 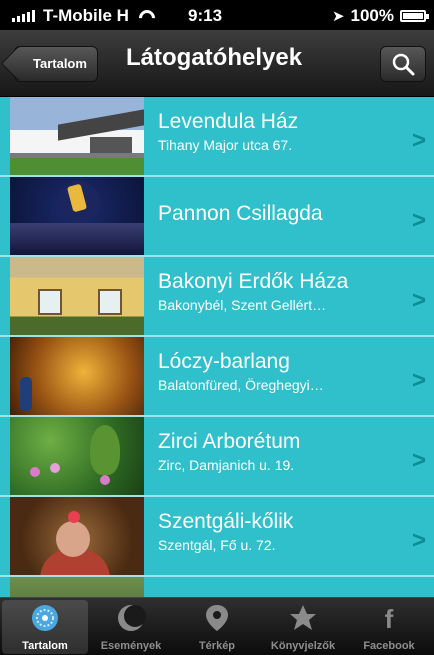 I want to click on tab-label: Könyvjelzők, so click(x=303, y=646).